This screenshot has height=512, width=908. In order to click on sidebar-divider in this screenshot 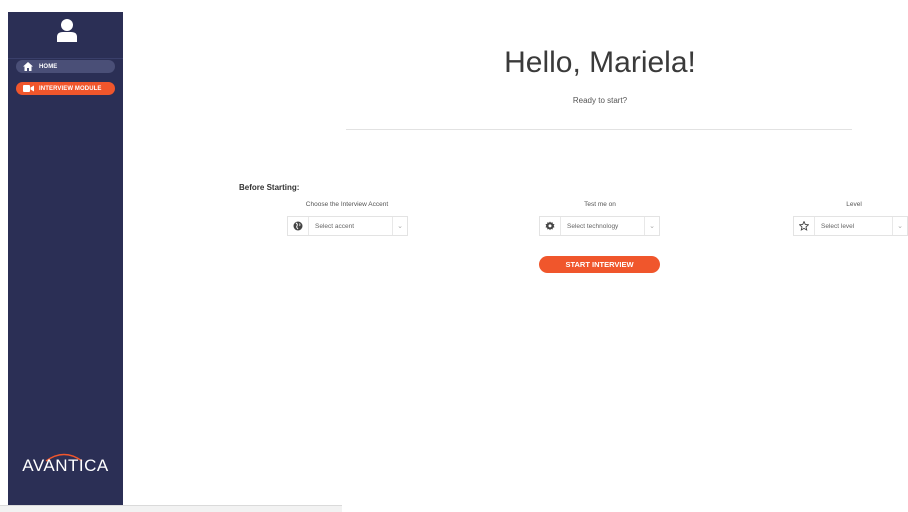, I will do `click(65, 58)`.